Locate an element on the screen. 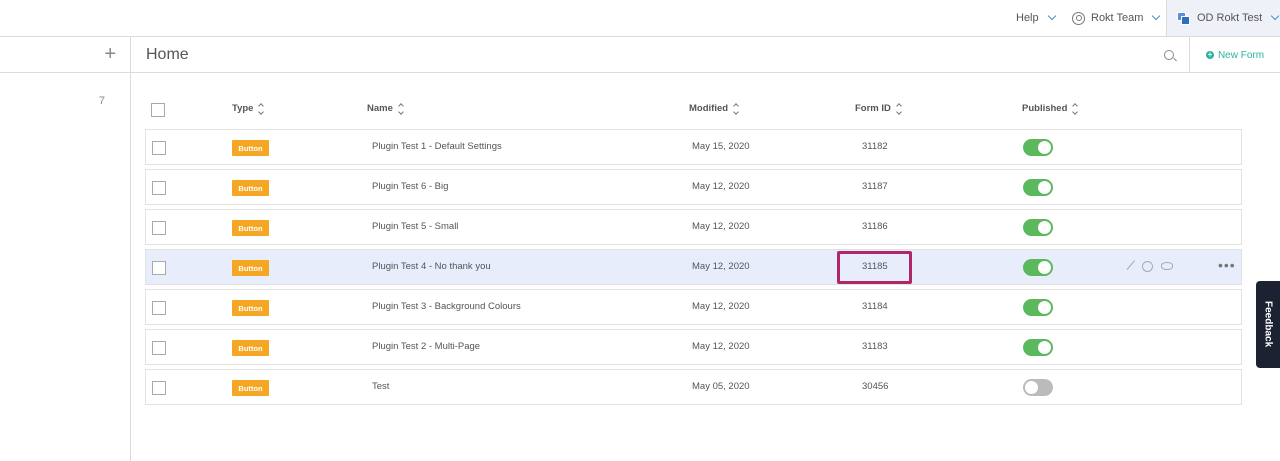 The image size is (1280, 461). column-label: Modified is located at coordinates (709, 108).